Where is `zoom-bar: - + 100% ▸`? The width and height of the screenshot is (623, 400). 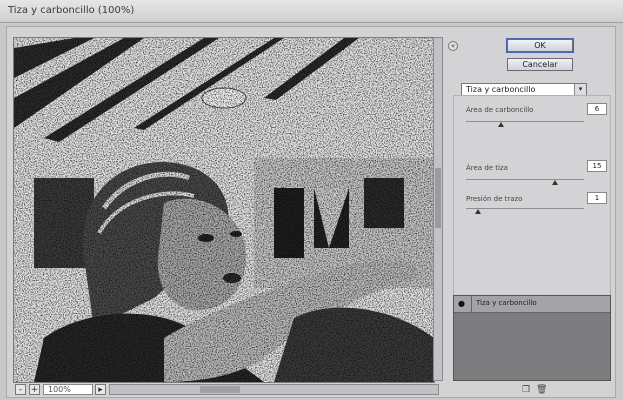 zoom-bar: - + 100% ▸ is located at coordinates (228, 390).